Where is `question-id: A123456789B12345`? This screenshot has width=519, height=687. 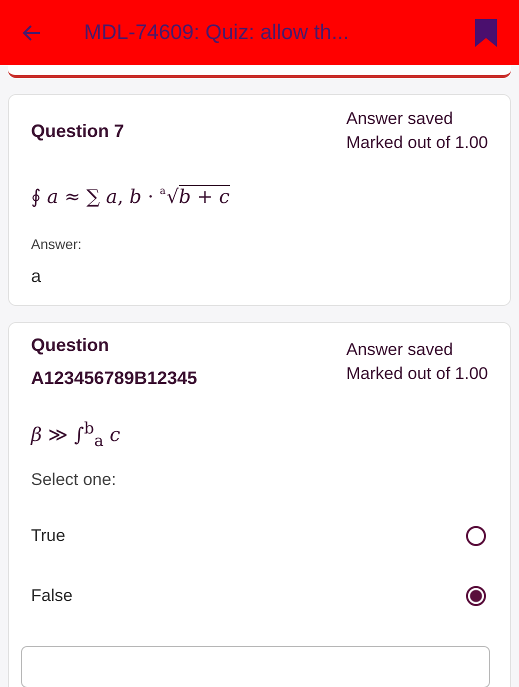 question-id: A123456789B12345 is located at coordinates (114, 378).